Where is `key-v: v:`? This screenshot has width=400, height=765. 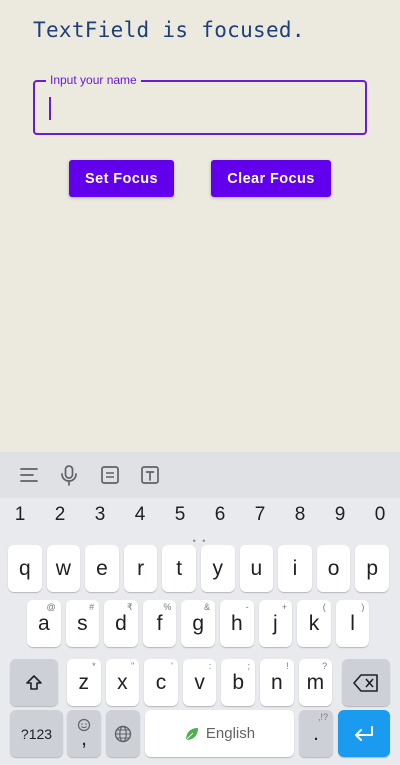
key-v: v: is located at coordinates (199, 682).